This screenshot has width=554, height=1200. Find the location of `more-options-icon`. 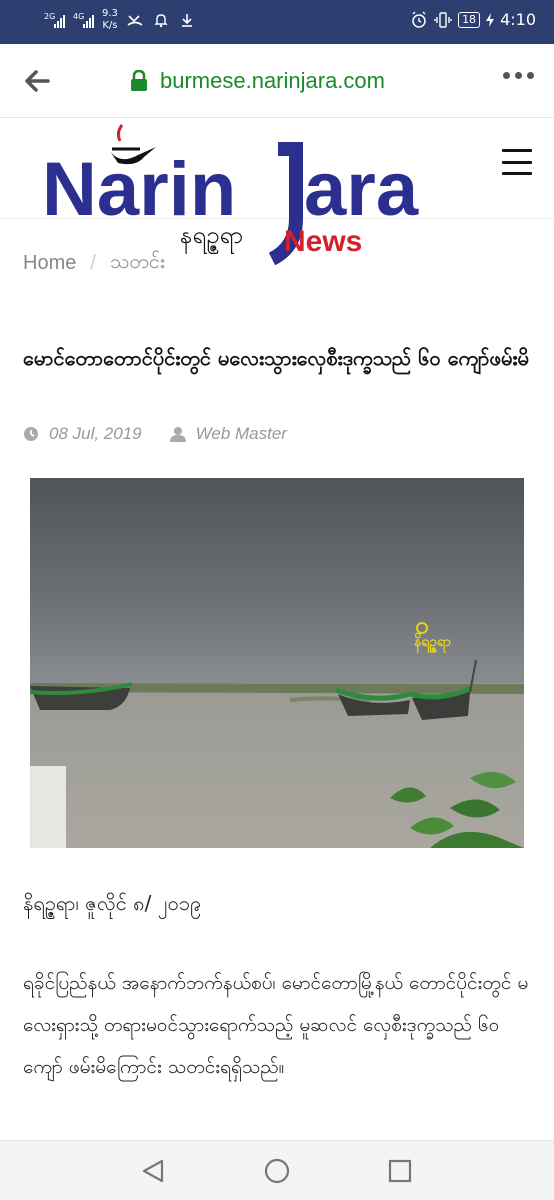

more-options-icon is located at coordinates (518, 75).